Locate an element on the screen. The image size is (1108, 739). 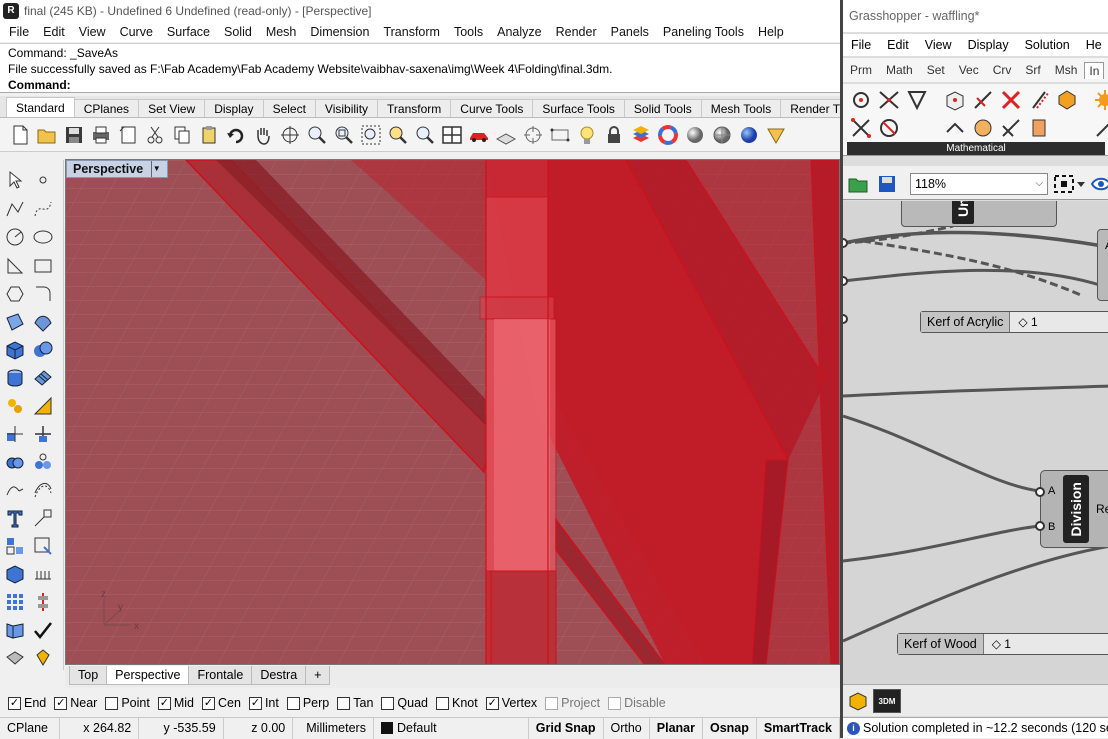
slider-kerf-of-acrylic: Kerf of Acrylic ◇ 1 is located at coordinates (1014, 322).